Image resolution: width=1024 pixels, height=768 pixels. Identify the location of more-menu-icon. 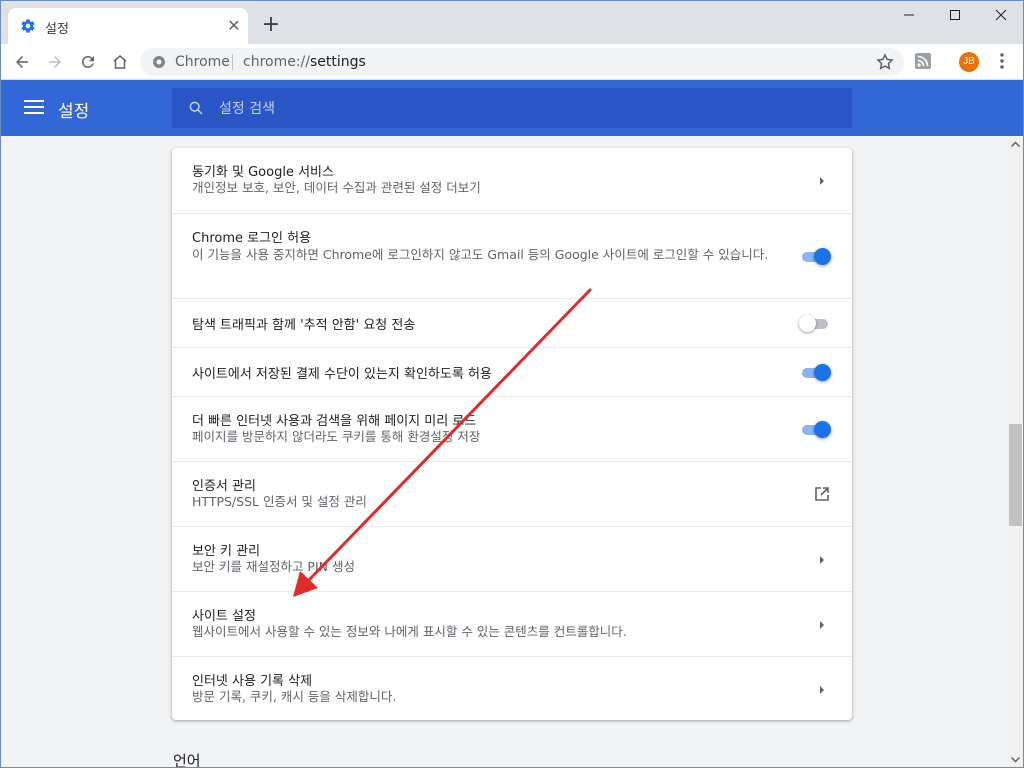
(1002, 61).